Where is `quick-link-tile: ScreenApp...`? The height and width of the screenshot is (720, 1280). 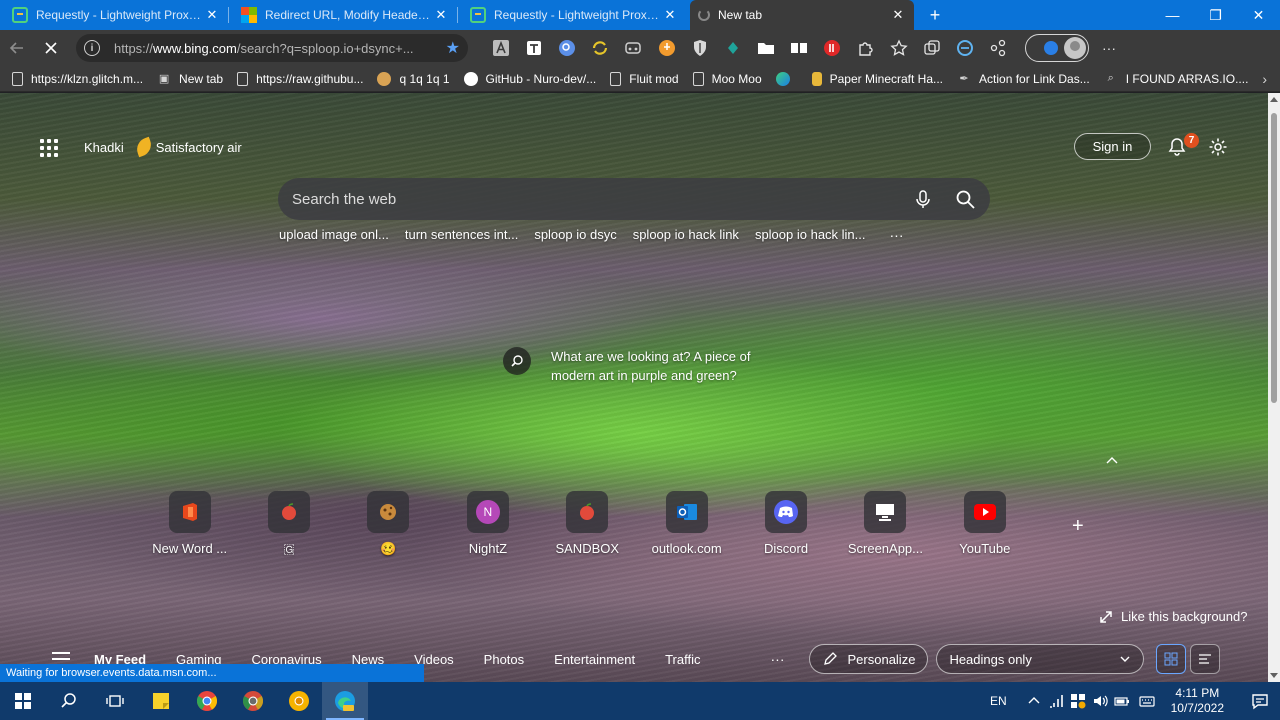
quick-link-tile: ScreenApp... is located at coordinates (885, 524).